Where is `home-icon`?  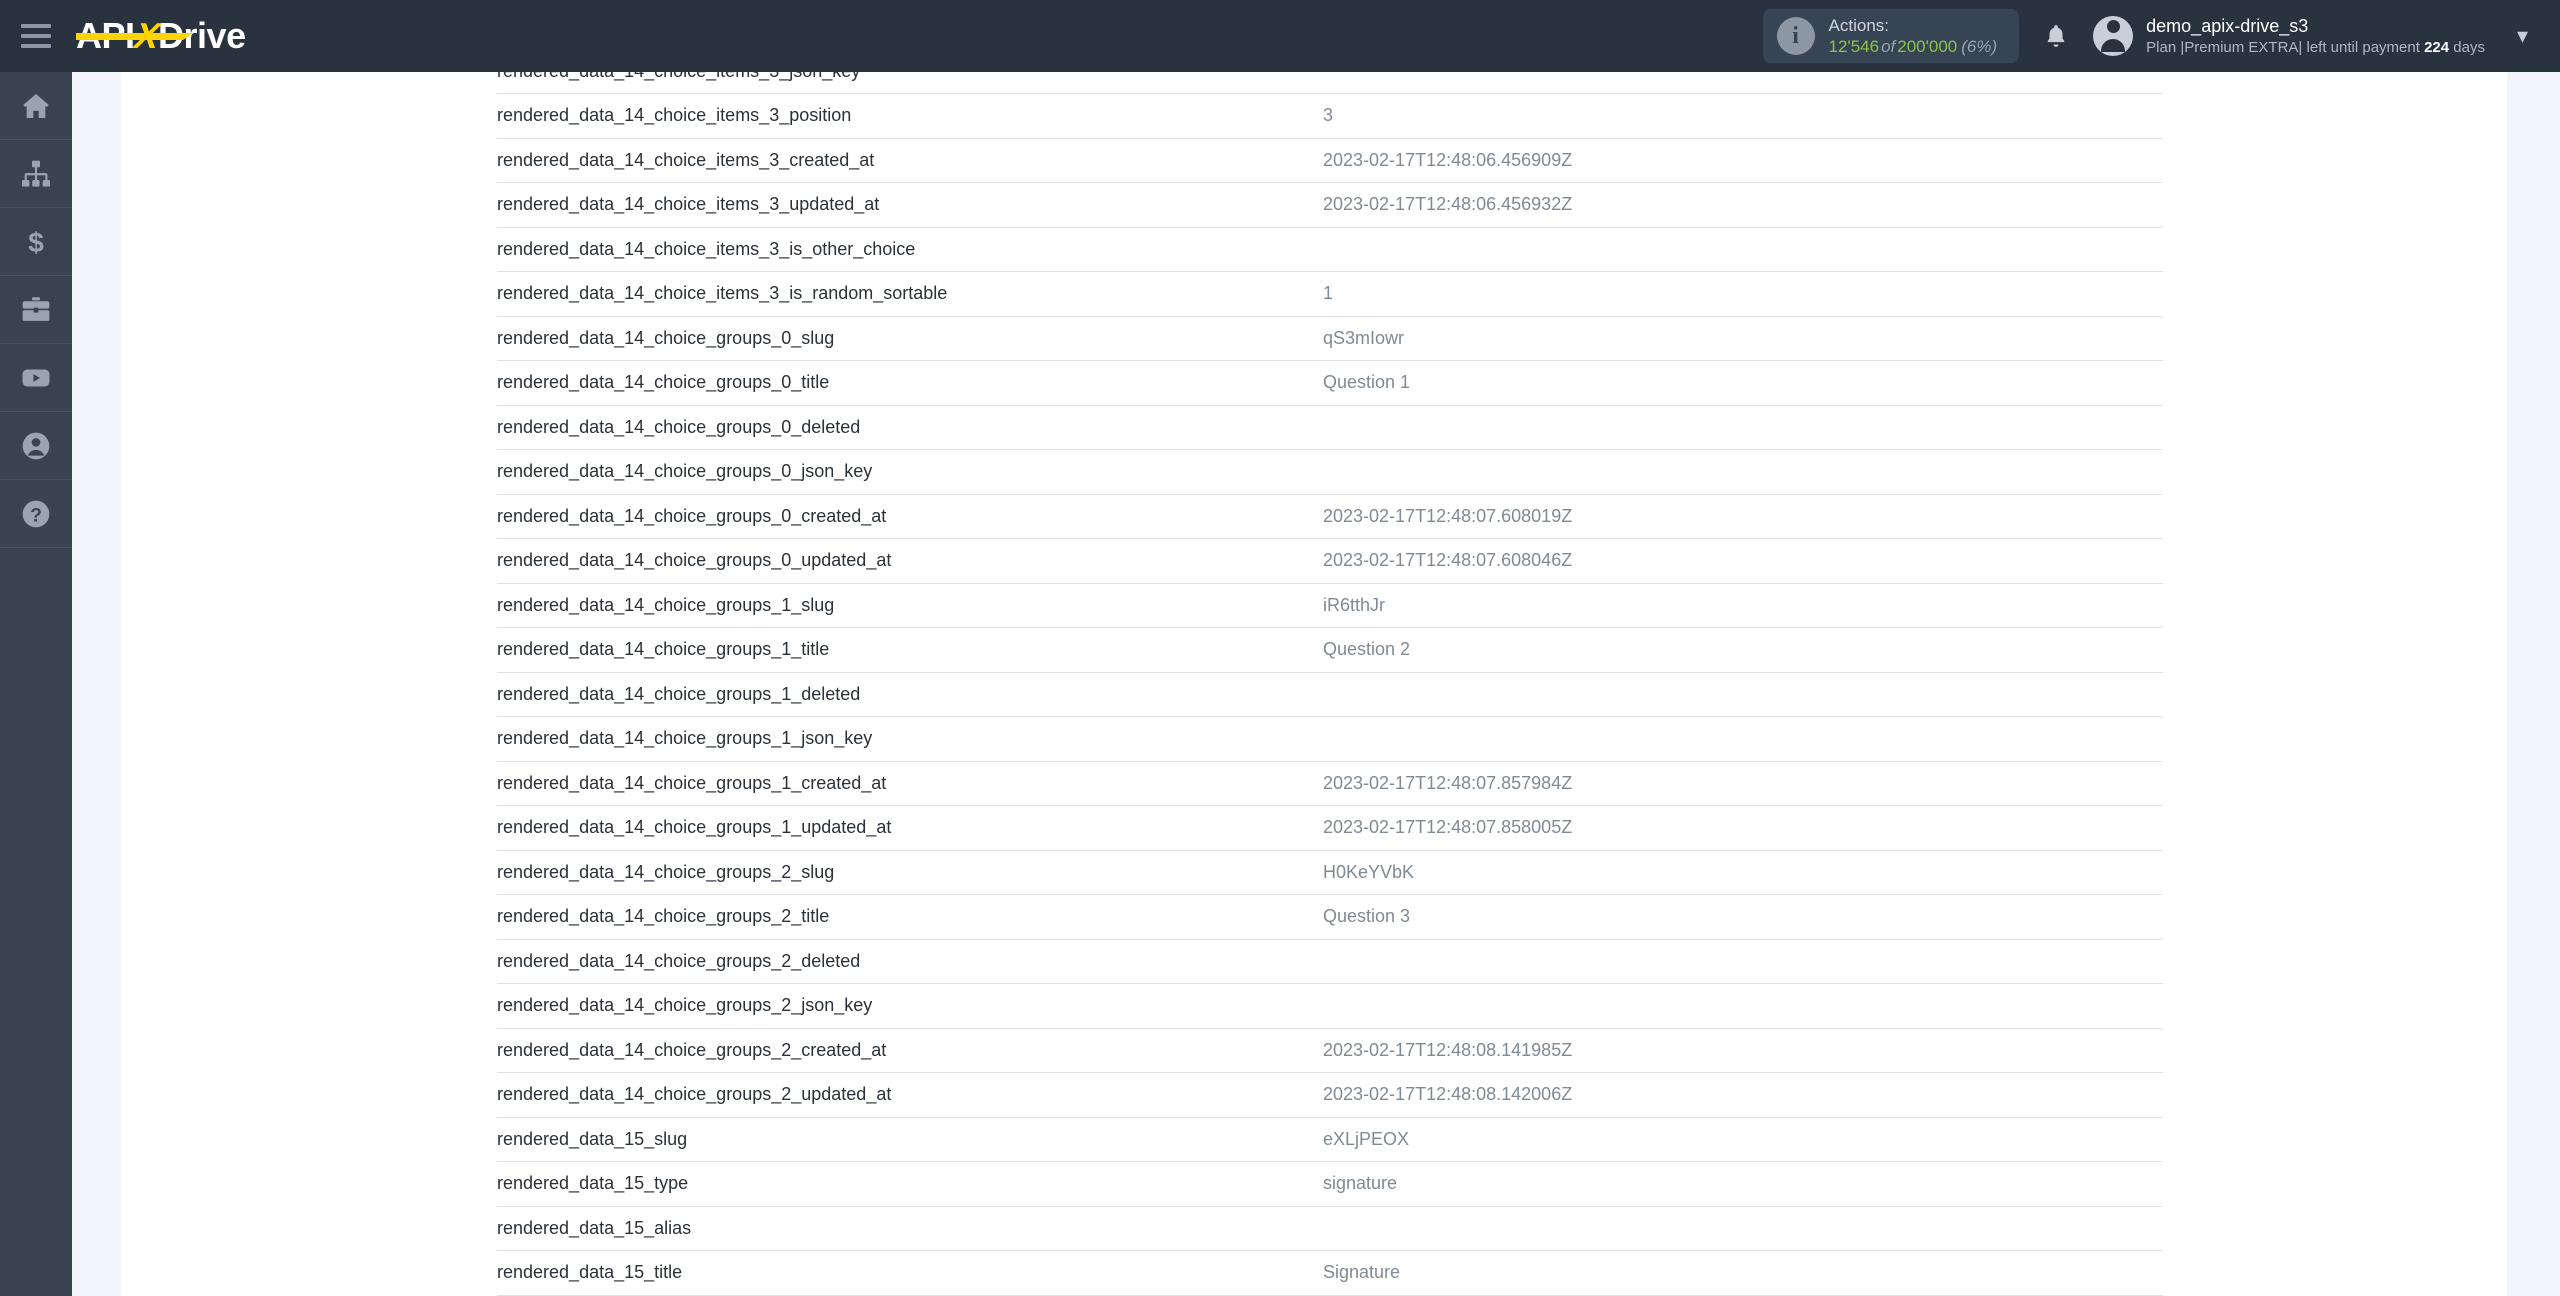 home-icon is located at coordinates (36, 105).